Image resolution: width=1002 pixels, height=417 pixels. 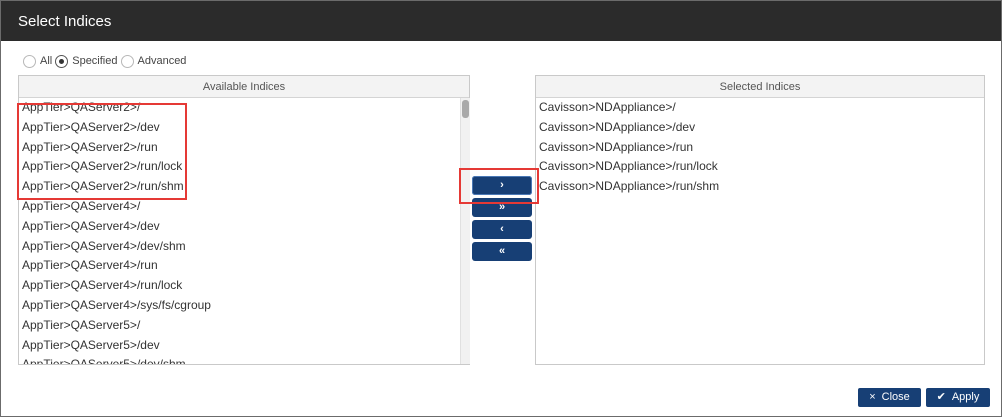 What do you see at coordinates (244, 266) in the screenshot?
I see `list-item: AppTier>QAServer4>/run` at bounding box center [244, 266].